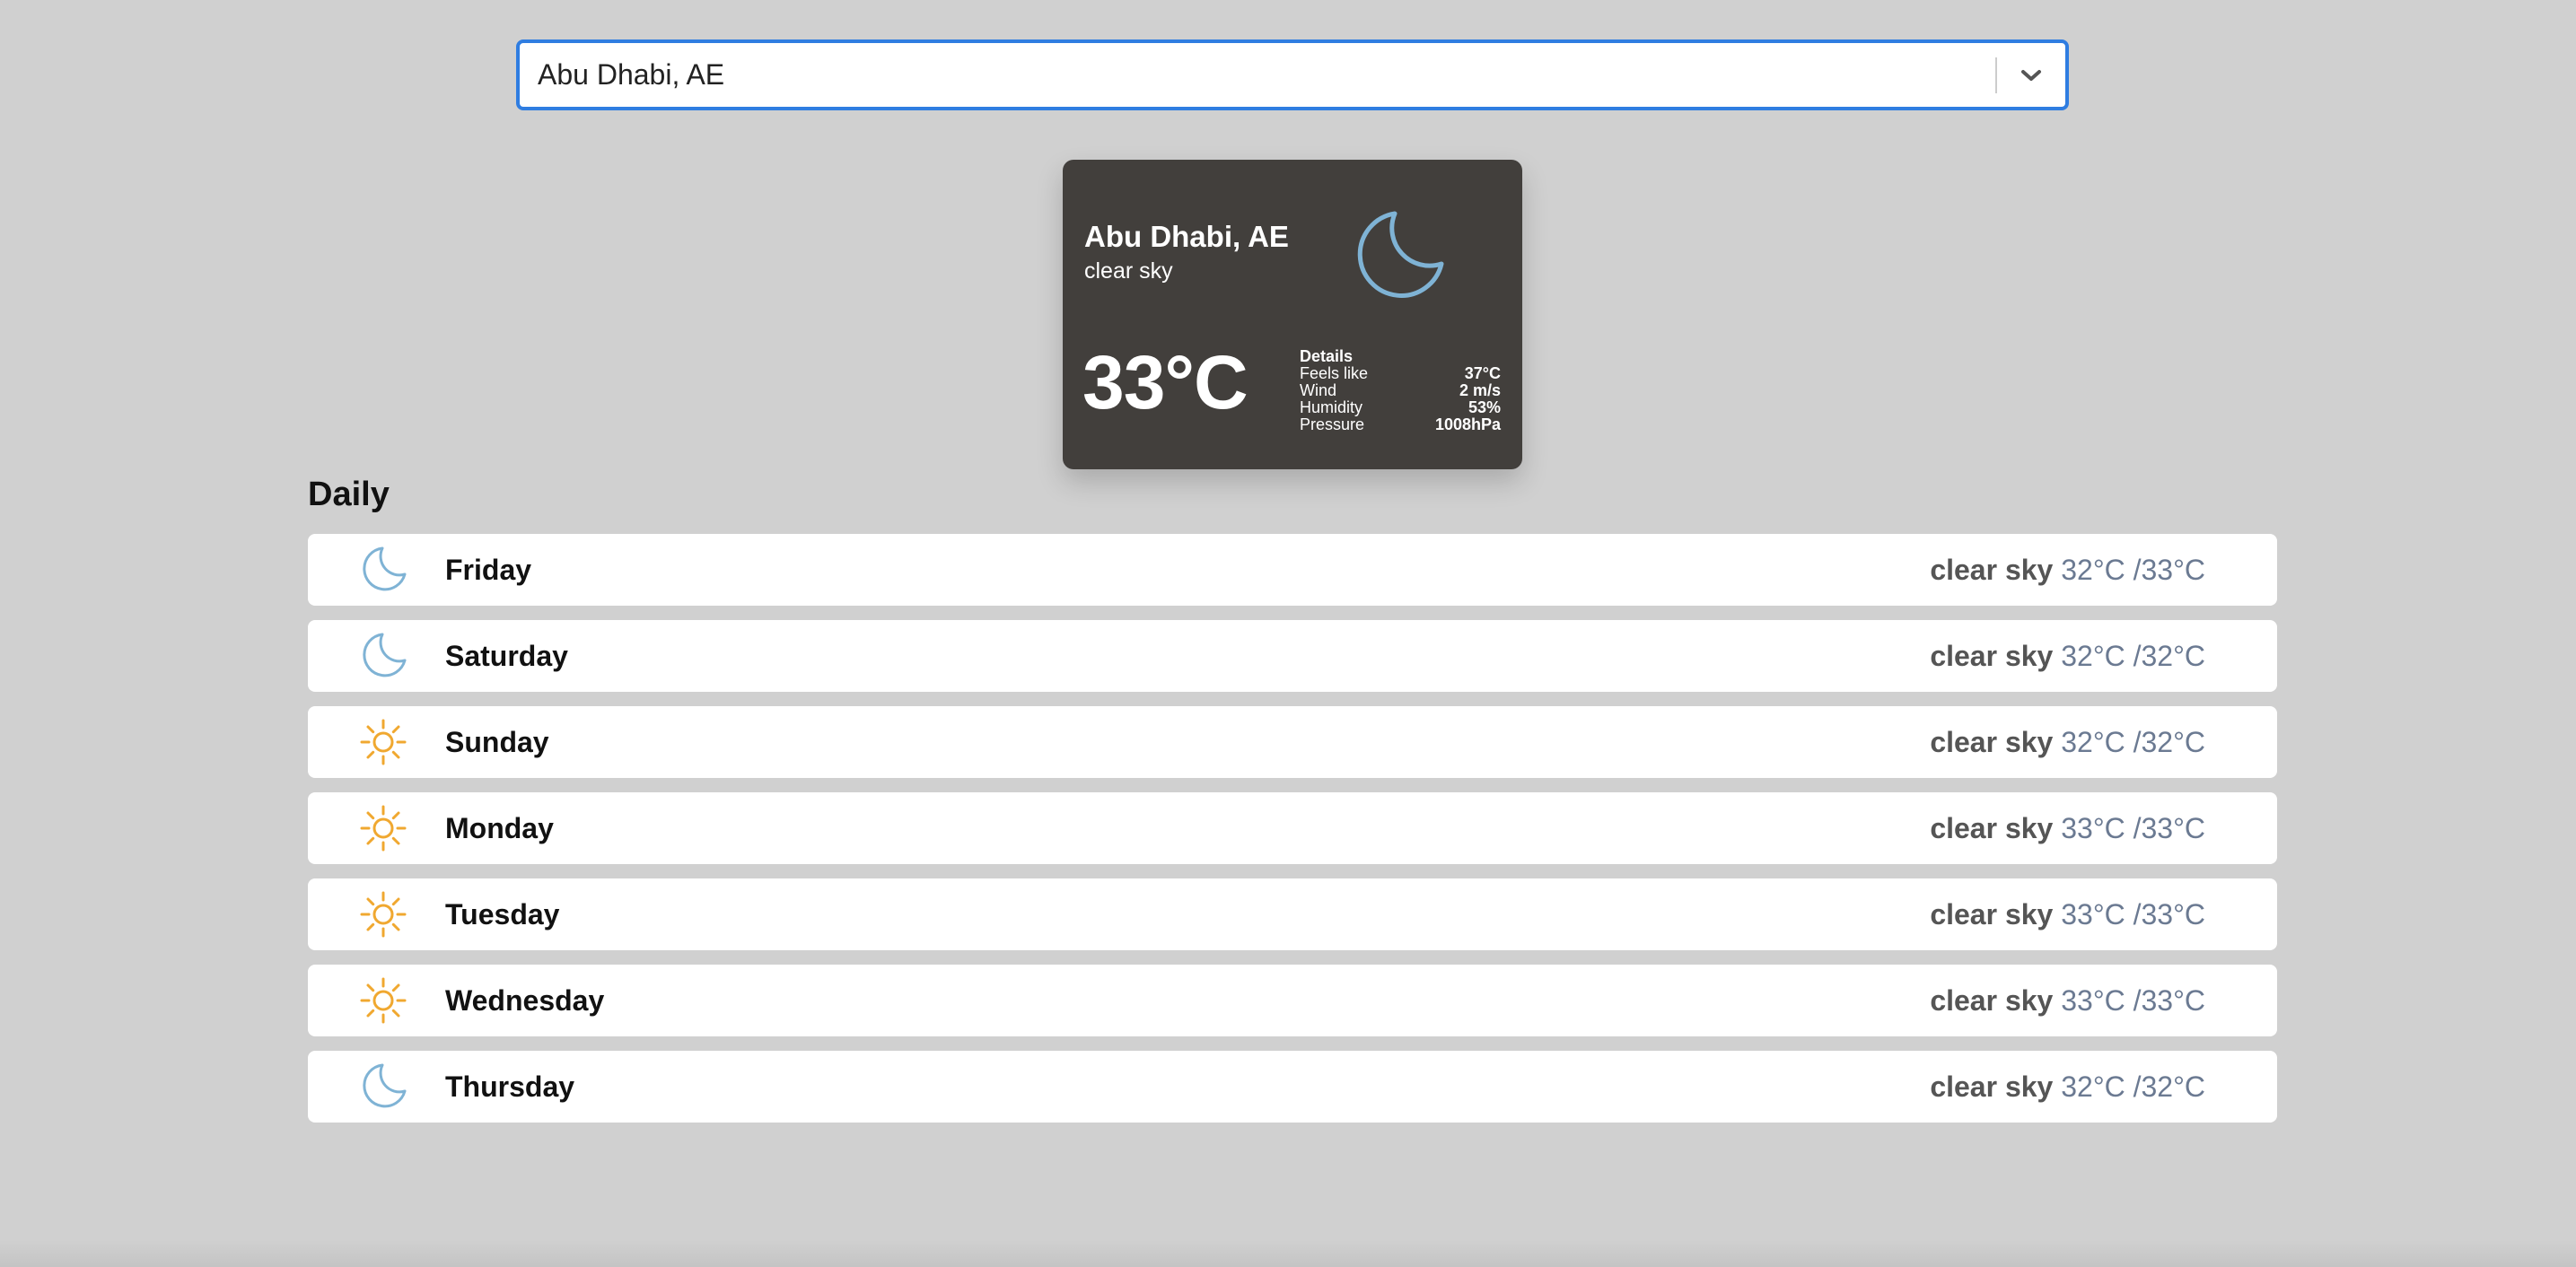 This screenshot has width=2576, height=1267. I want to click on day-name: Wednesday, so click(525, 1000).